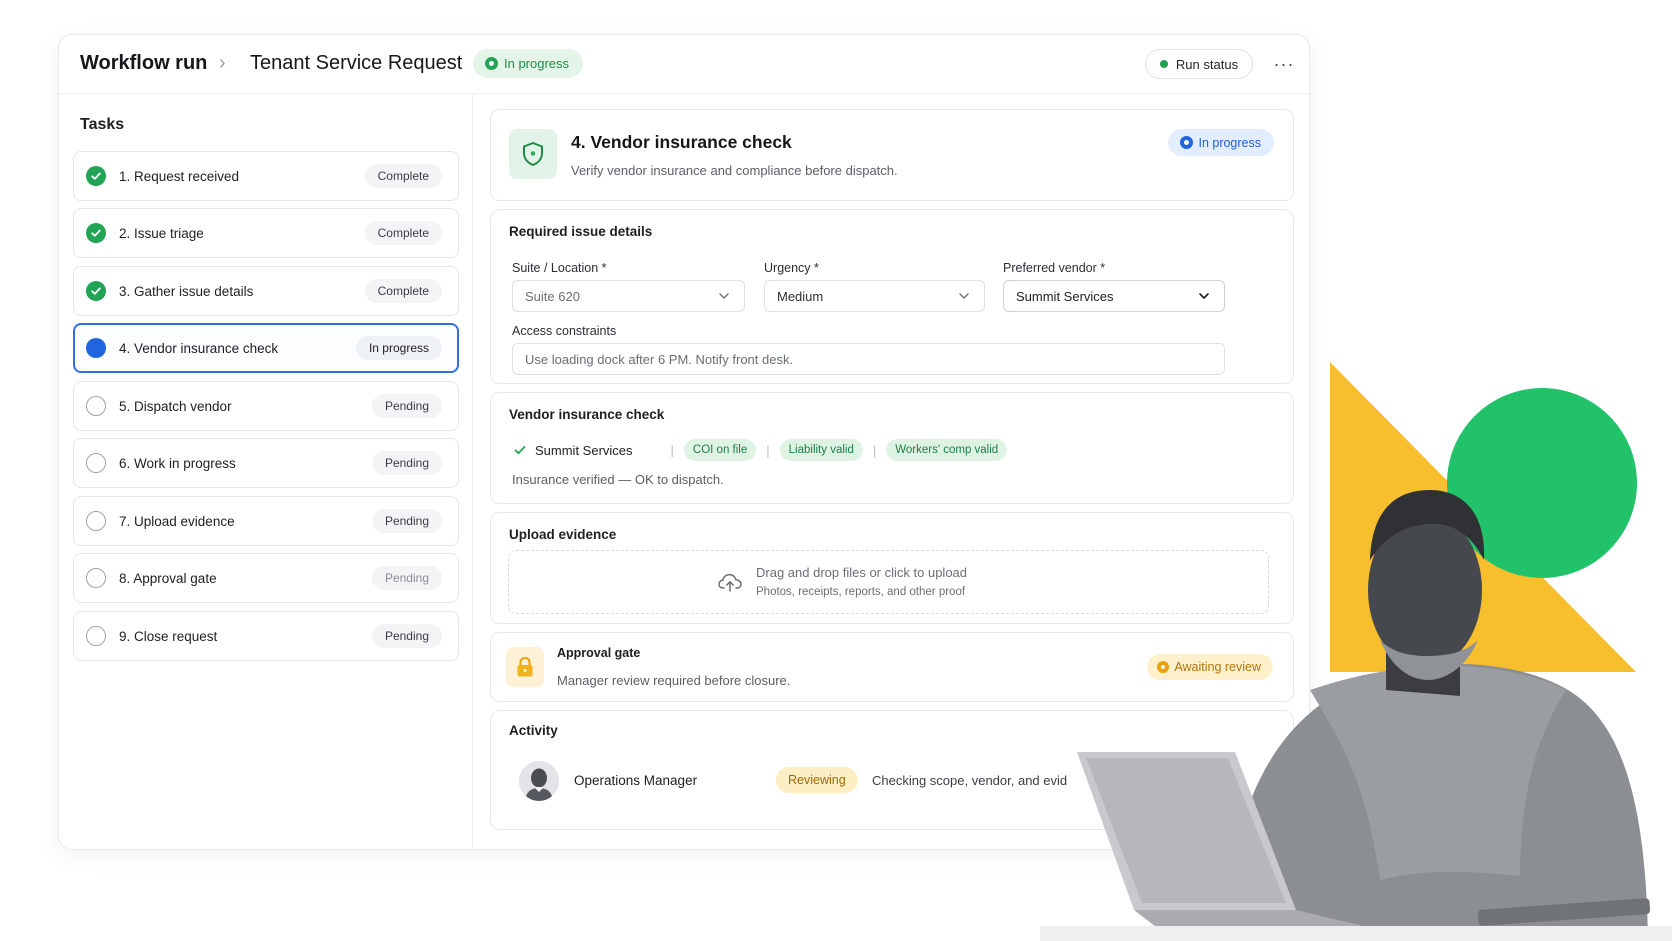  I want to click on more-options-icon: ···, so click(1284, 64).